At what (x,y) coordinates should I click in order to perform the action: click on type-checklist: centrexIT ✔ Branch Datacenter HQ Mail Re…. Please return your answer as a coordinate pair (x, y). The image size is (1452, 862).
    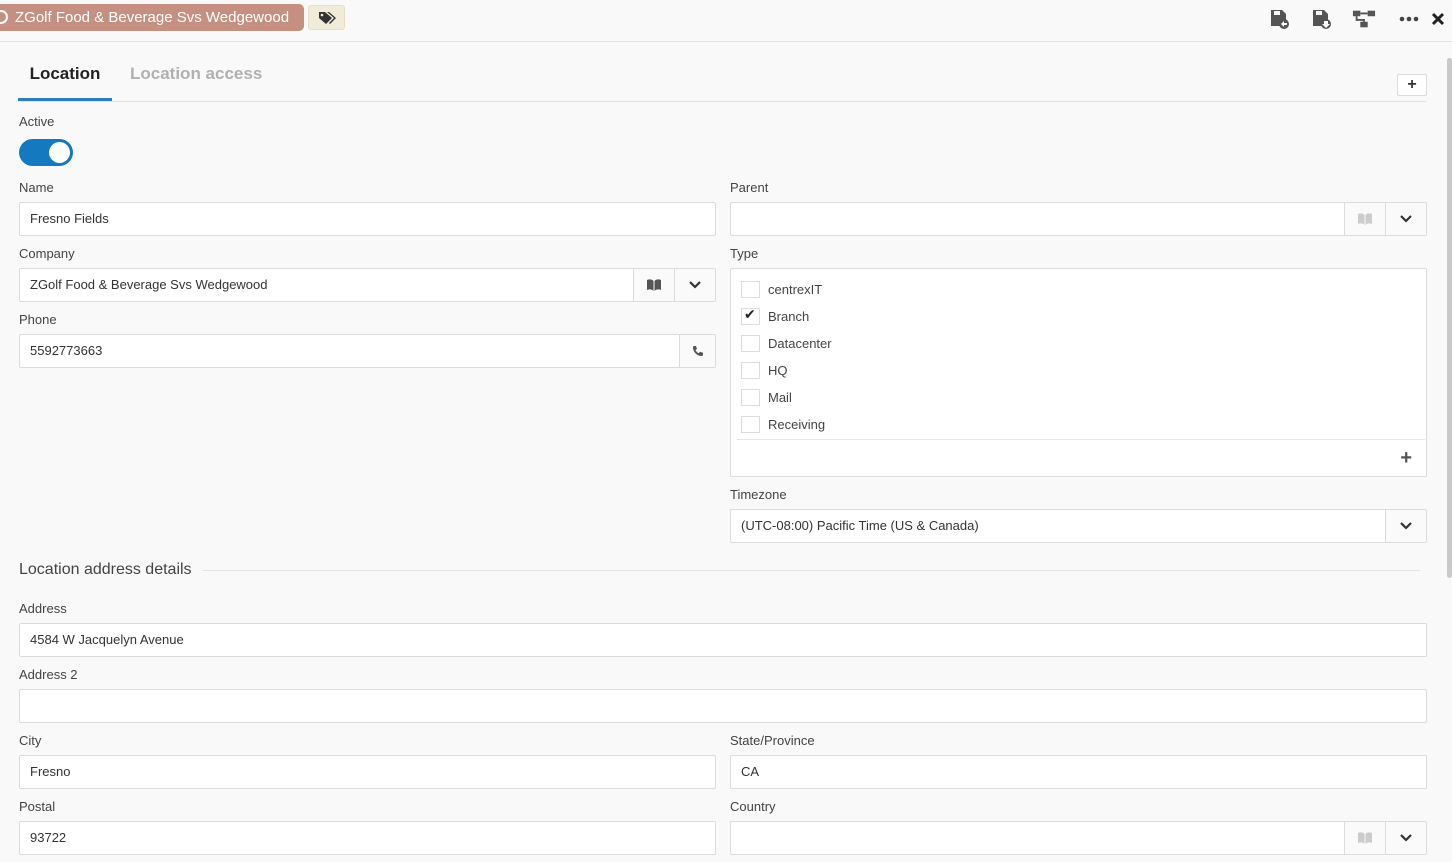
    Looking at the image, I should click on (1078, 372).